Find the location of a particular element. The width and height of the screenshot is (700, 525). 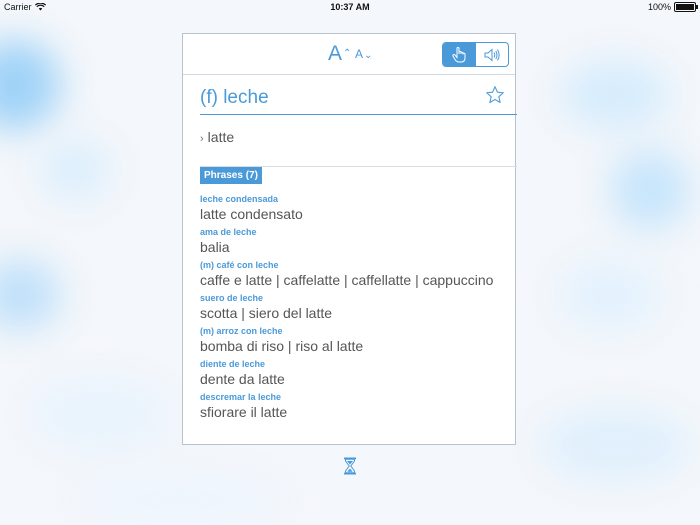

mode-segmented-control is located at coordinates (475, 54).